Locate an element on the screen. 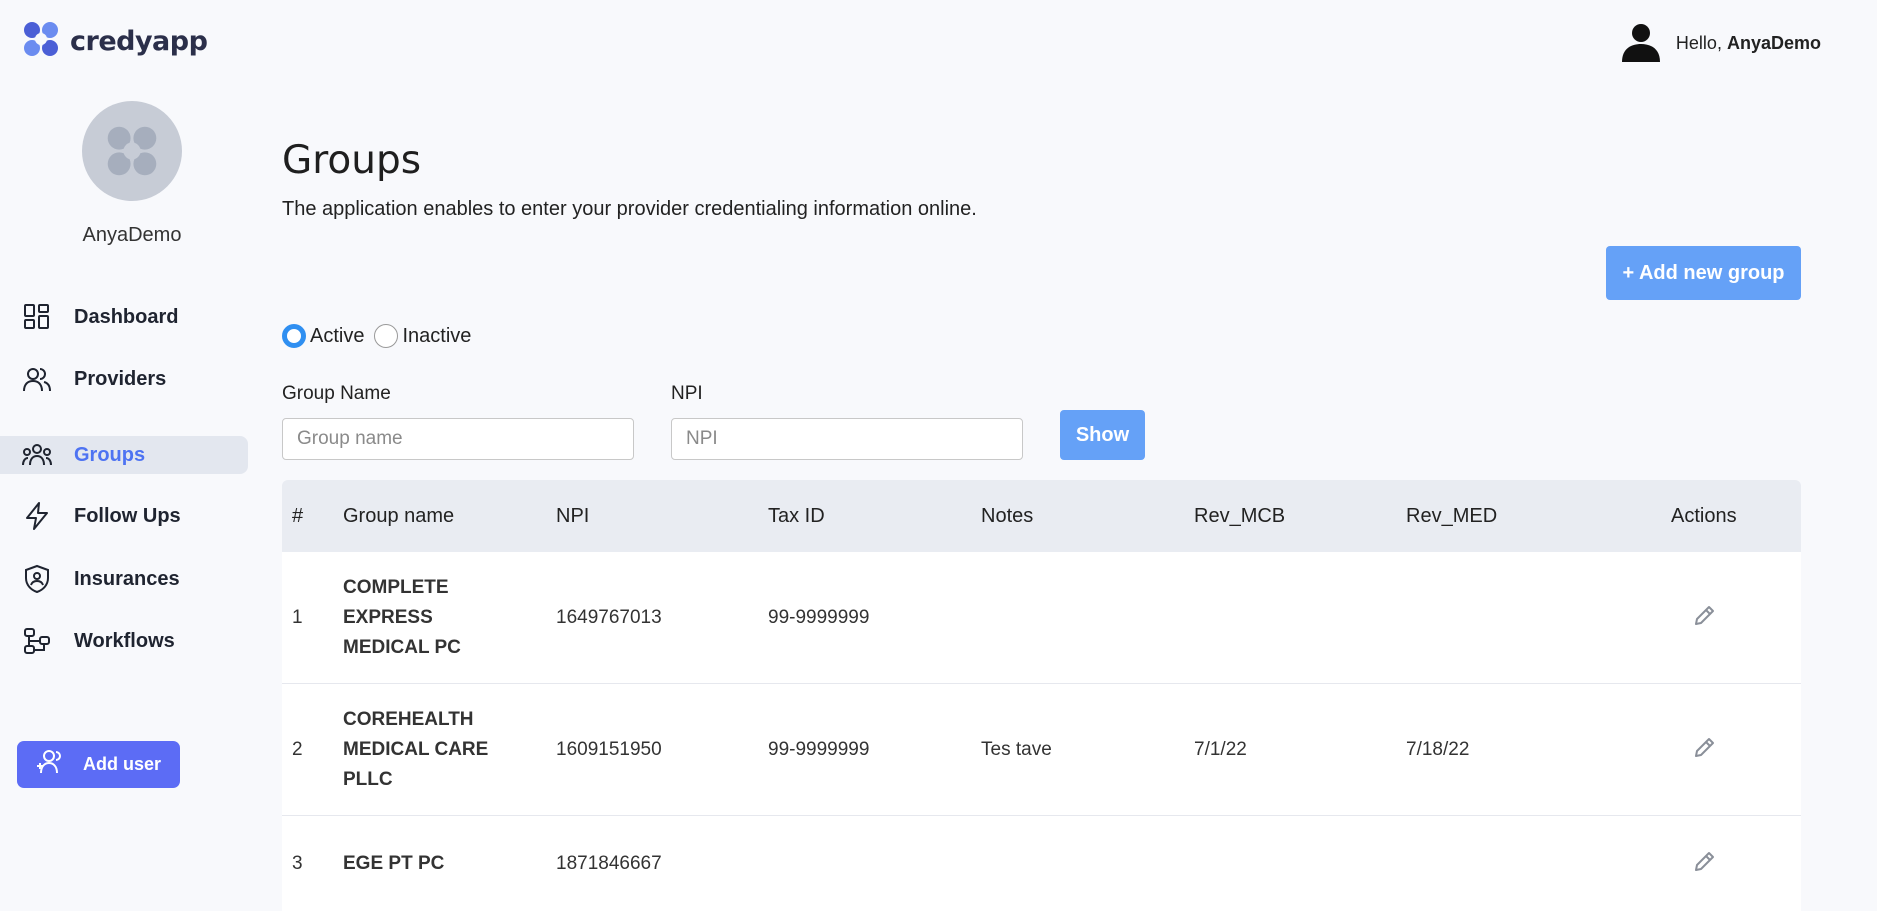 This screenshot has height=911, width=1877. sidebar-item-label: Dashboard is located at coordinates (126, 316).